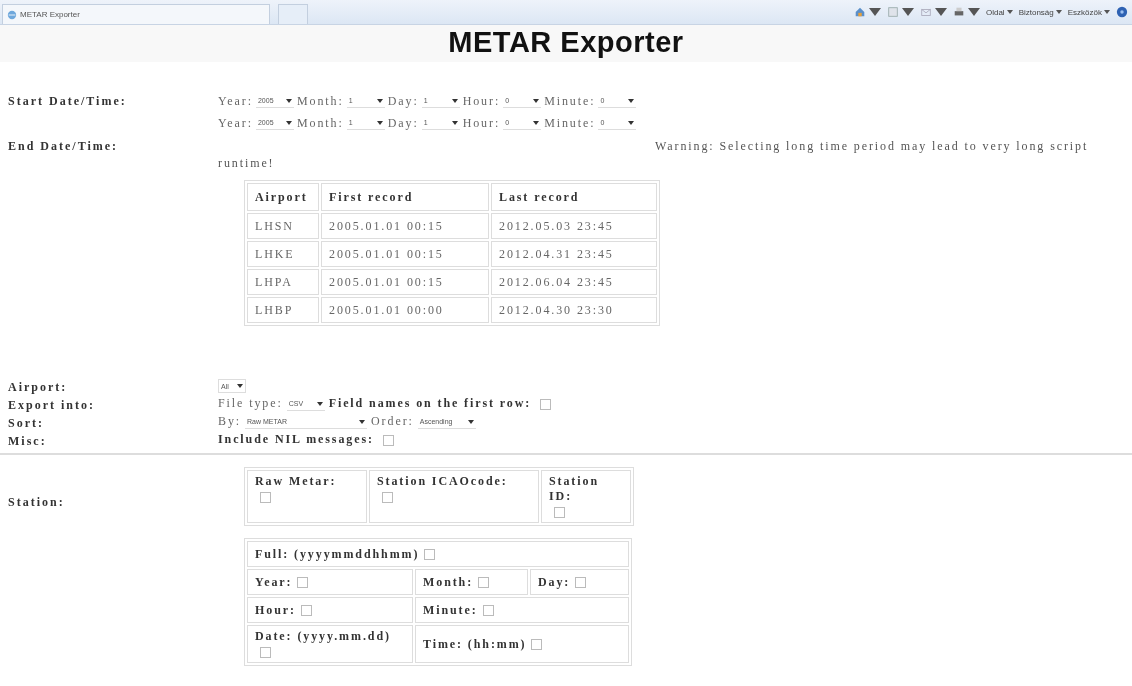 The height and width of the screenshot is (686, 1132). What do you see at coordinates (26, 422) in the screenshot?
I see `form-label: Sort:` at bounding box center [26, 422].